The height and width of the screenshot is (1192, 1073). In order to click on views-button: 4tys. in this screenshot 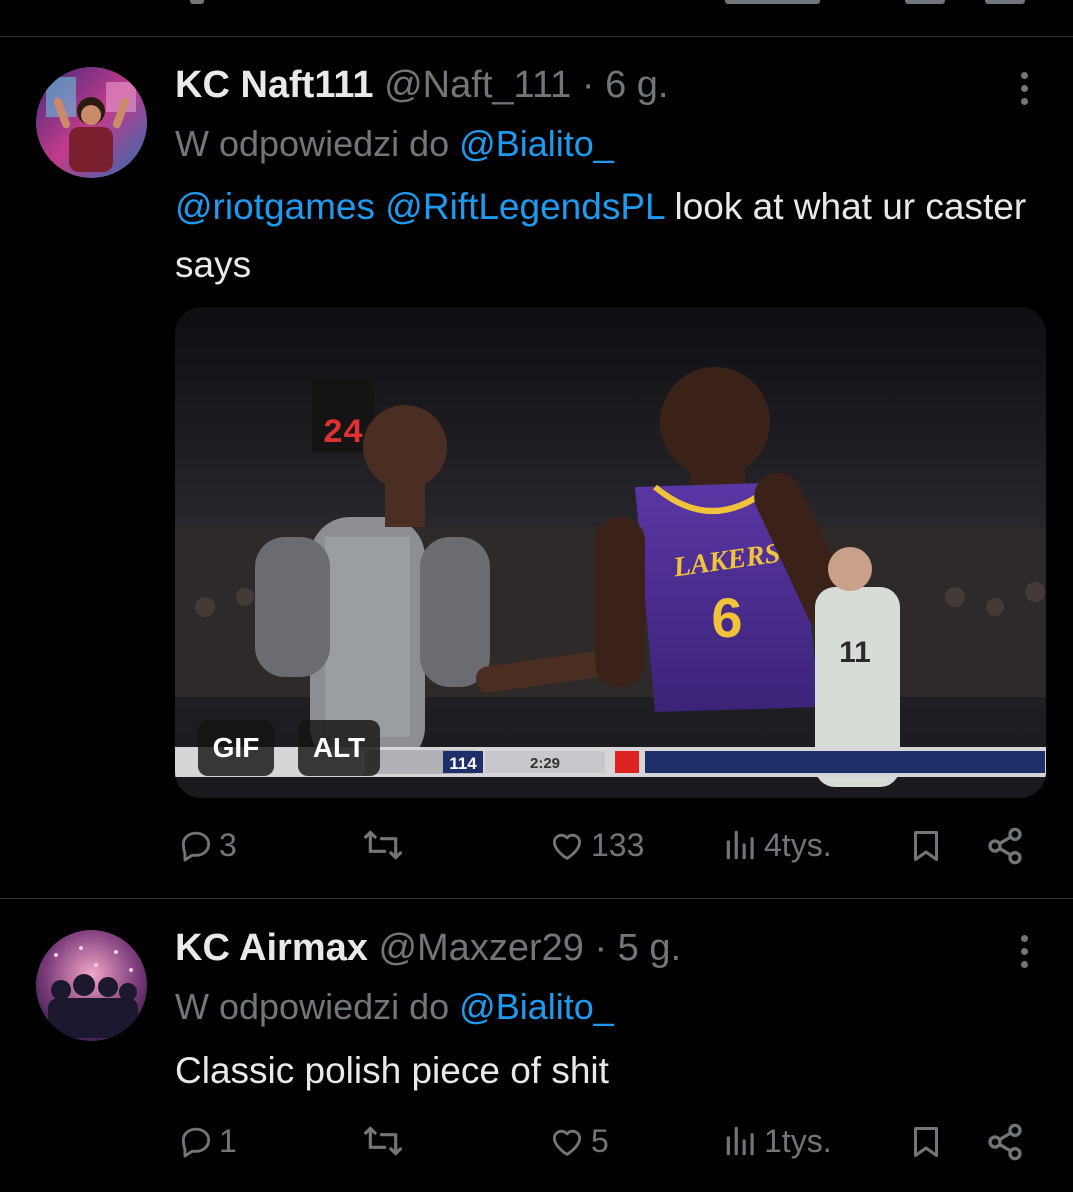, I will do `click(777, 845)`.